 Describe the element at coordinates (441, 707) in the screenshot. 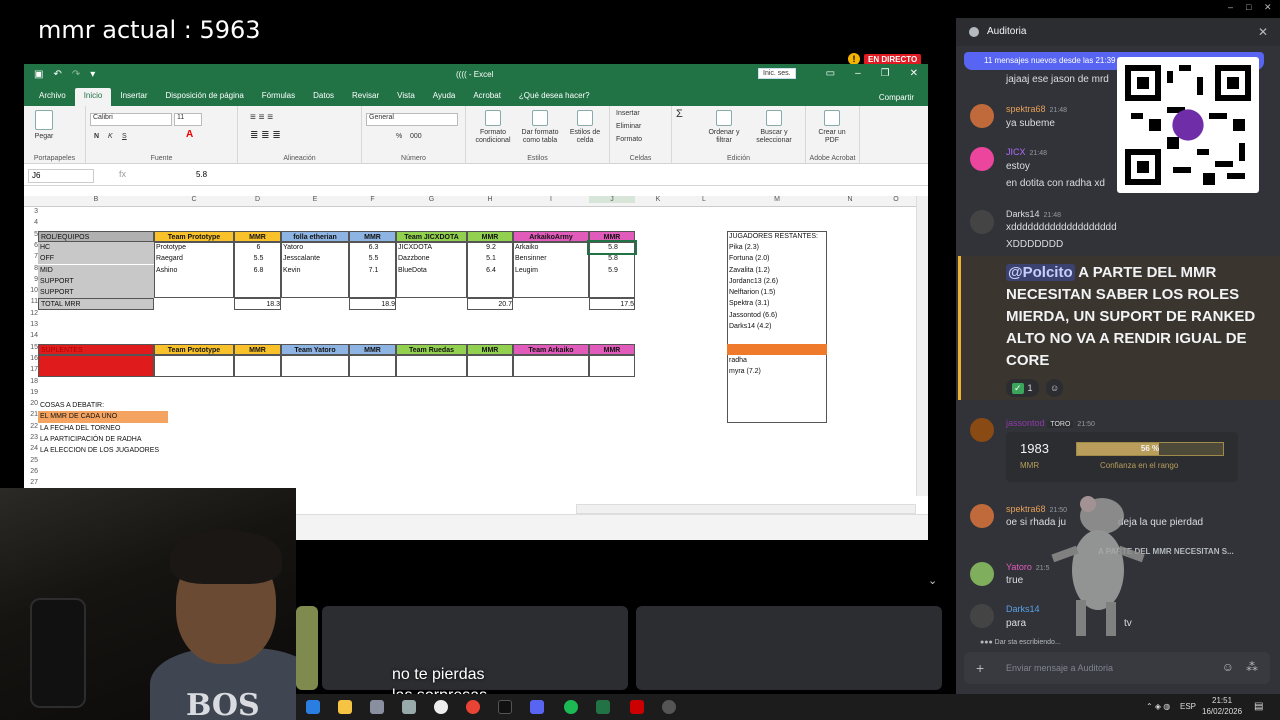

I see `obs-icon` at that location.